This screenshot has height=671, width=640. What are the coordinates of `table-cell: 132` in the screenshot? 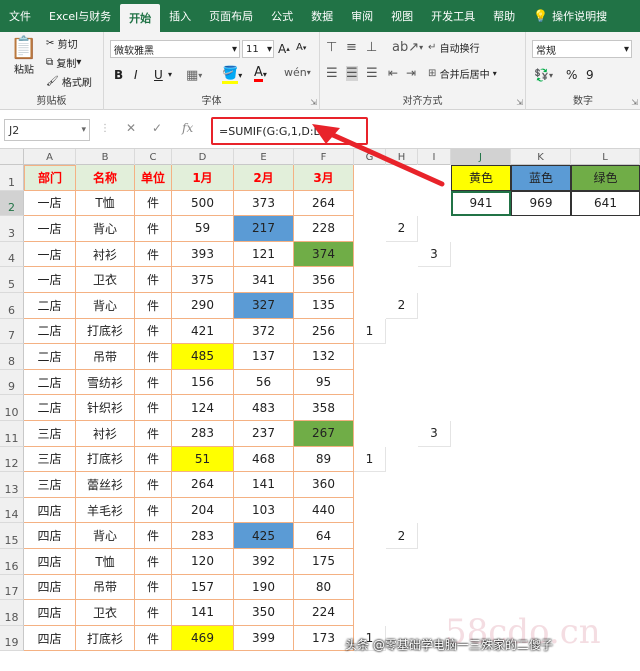 It's located at (324, 357).